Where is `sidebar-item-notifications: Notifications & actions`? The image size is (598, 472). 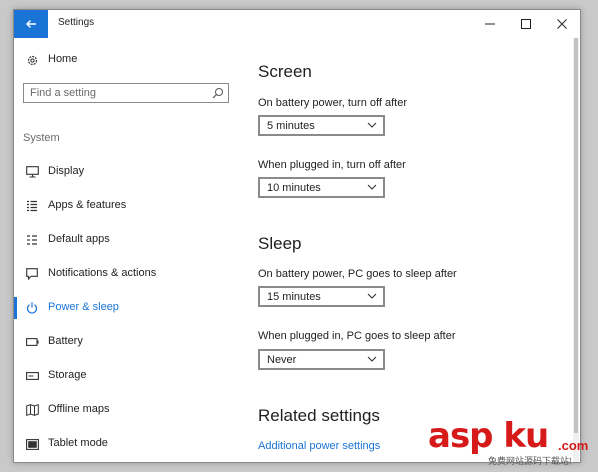 sidebar-item-notifications: Notifications & actions is located at coordinates (124, 274).